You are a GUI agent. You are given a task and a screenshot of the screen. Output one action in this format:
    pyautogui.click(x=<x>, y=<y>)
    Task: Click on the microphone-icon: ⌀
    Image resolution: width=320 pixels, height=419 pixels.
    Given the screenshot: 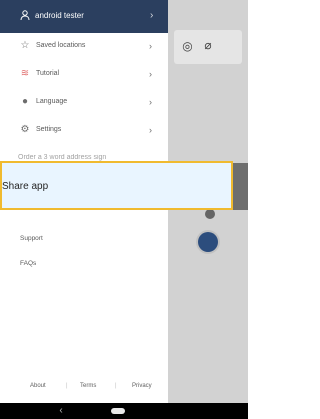 What is the action you would take?
    pyautogui.click(x=208, y=45)
    